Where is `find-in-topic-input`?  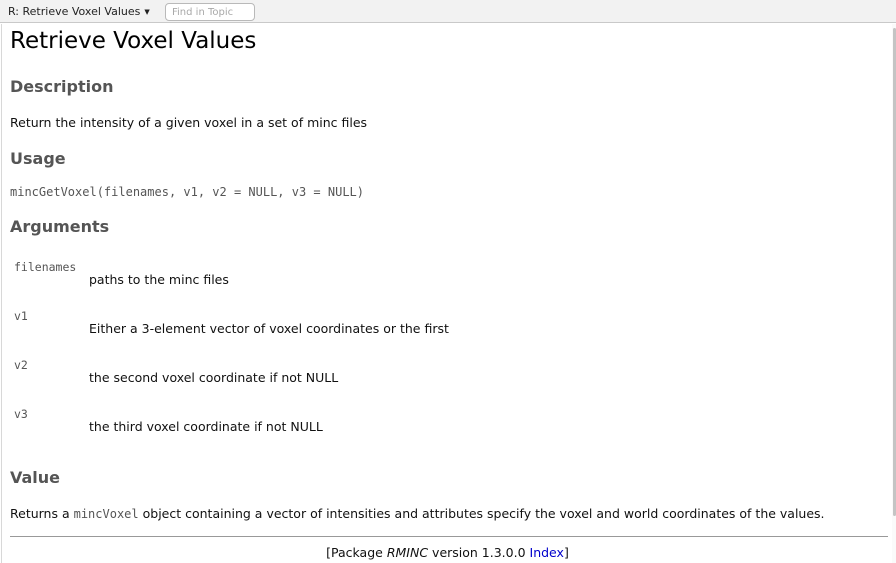 find-in-topic-input is located at coordinates (210, 12).